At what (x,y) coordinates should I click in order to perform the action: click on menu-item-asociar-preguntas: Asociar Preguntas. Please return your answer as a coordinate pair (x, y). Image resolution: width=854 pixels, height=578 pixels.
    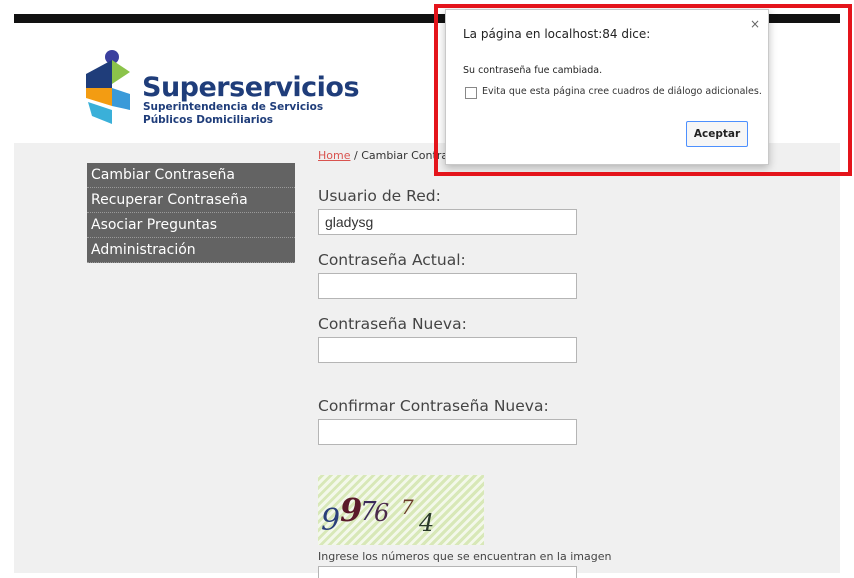
    Looking at the image, I should click on (191, 225).